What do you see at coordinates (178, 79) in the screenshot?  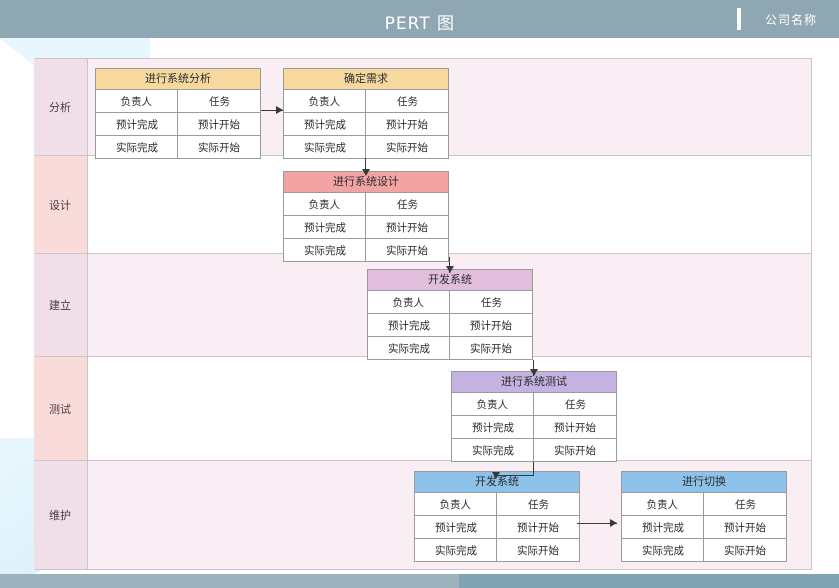 I see `task-card-title: 进行系统分析` at bounding box center [178, 79].